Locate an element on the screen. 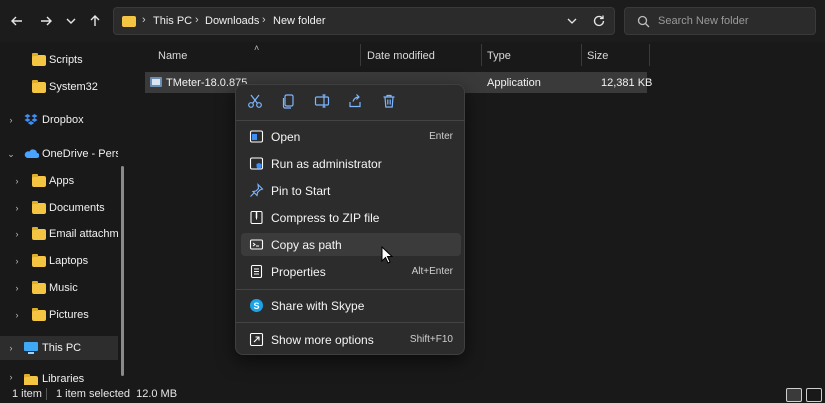 This screenshot has height=403, width=825. sidebar-item-email-attachments: › Email attachme is located at coordinates (59, 234).